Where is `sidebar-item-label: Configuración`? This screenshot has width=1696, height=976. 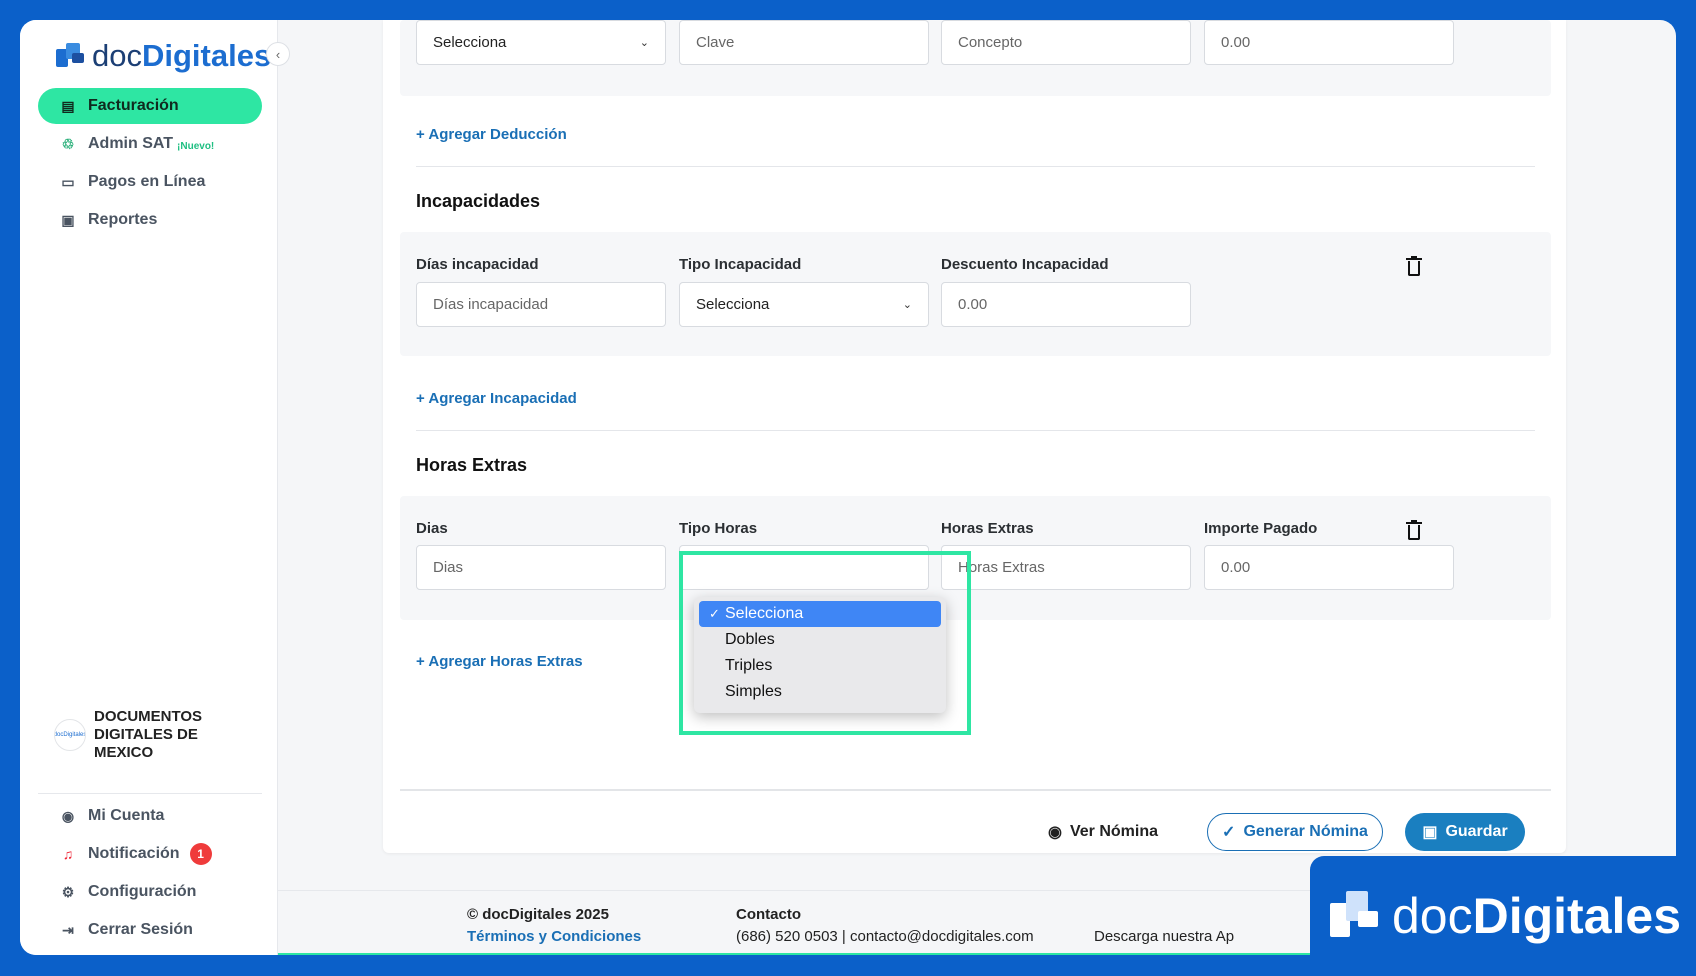
sidebar-item-label: Configuración is located at coordinates (142, 891).